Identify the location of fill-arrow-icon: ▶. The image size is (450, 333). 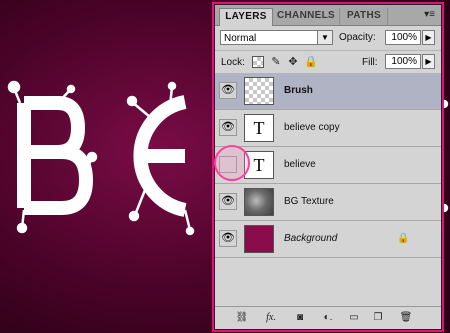
(428, 61).